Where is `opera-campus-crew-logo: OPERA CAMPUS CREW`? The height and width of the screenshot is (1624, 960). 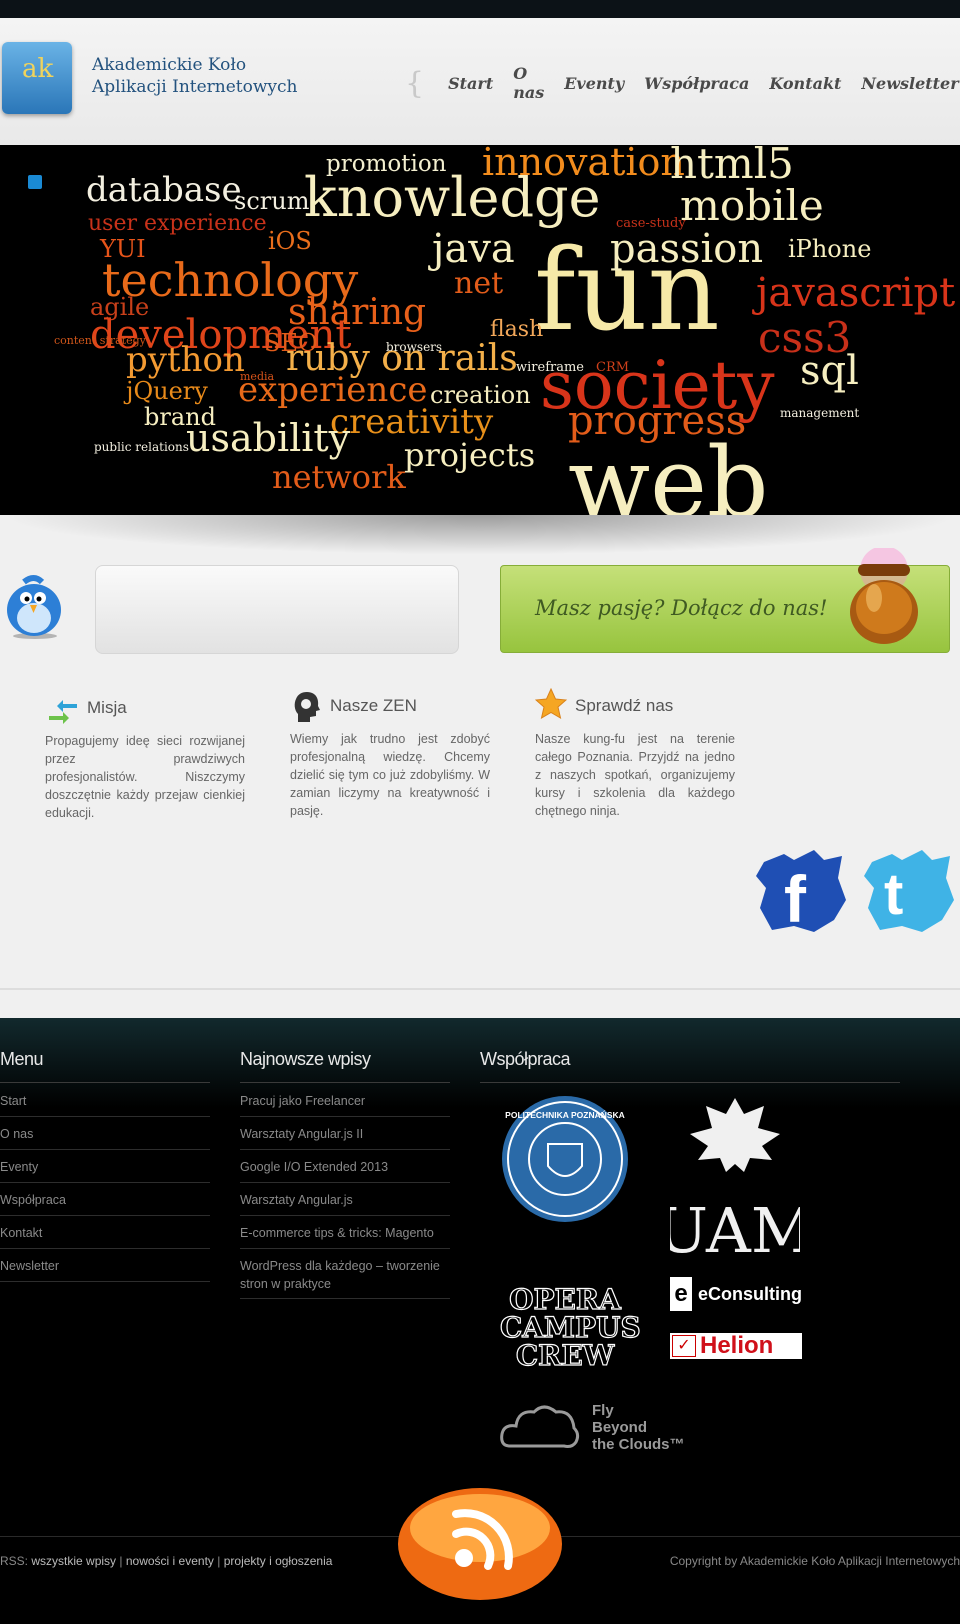 opera-campus-crew-logo: OPERA CAMPUS CREW is located at coordinates (570, 1327).